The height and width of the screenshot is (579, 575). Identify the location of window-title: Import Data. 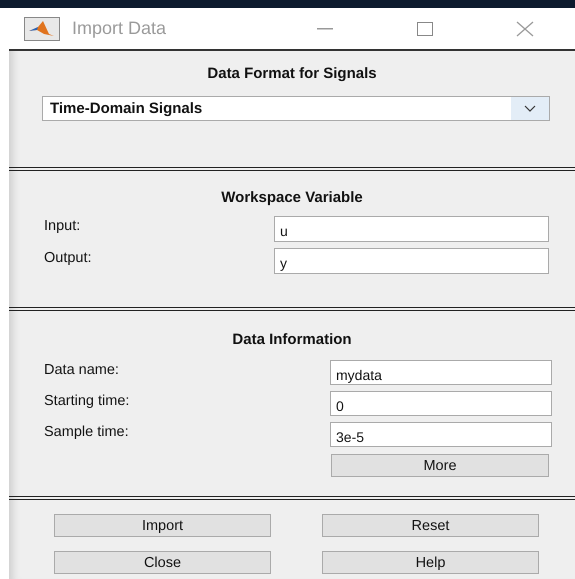
(119, 28).